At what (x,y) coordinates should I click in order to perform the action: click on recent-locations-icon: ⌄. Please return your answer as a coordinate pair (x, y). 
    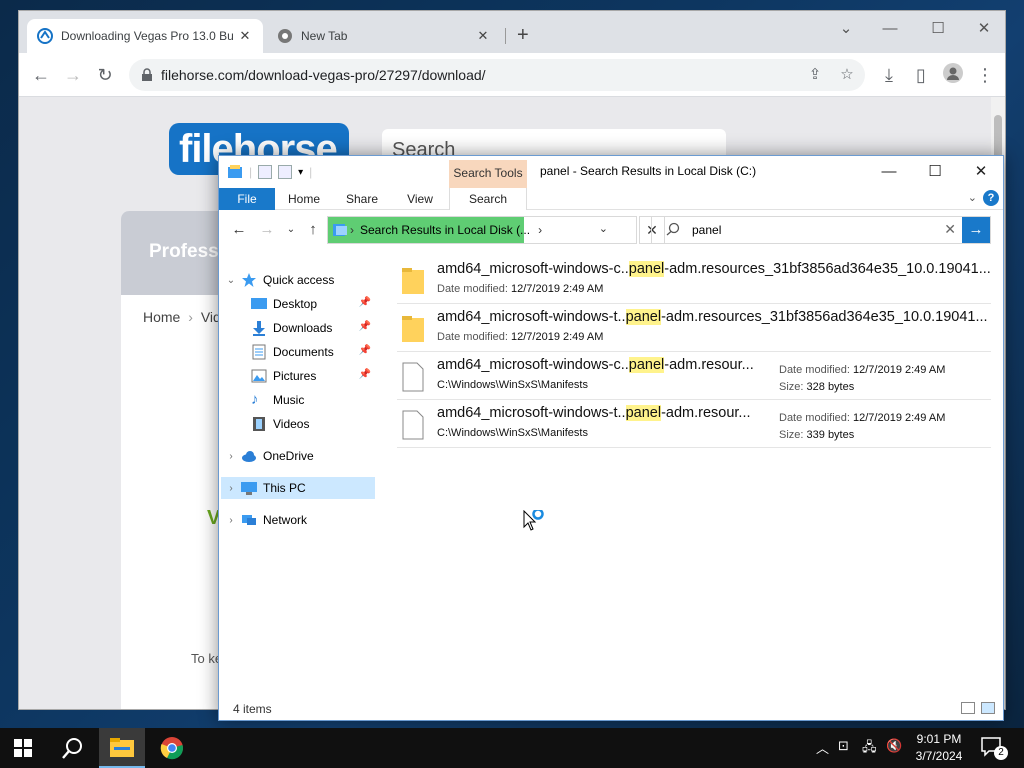
    Looking at the image, I should click on (291, 230).